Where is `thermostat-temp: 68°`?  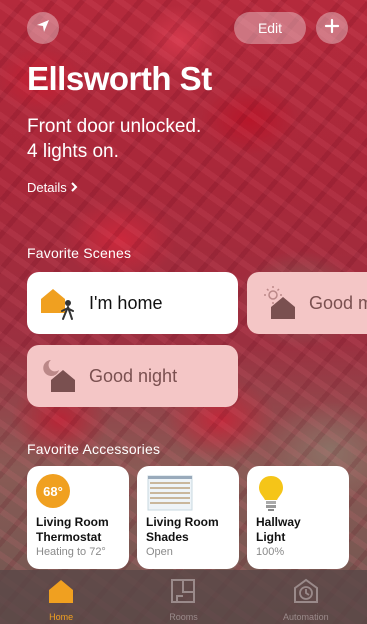 thermostat-temp: 68° is located at coordinates (53, 491).